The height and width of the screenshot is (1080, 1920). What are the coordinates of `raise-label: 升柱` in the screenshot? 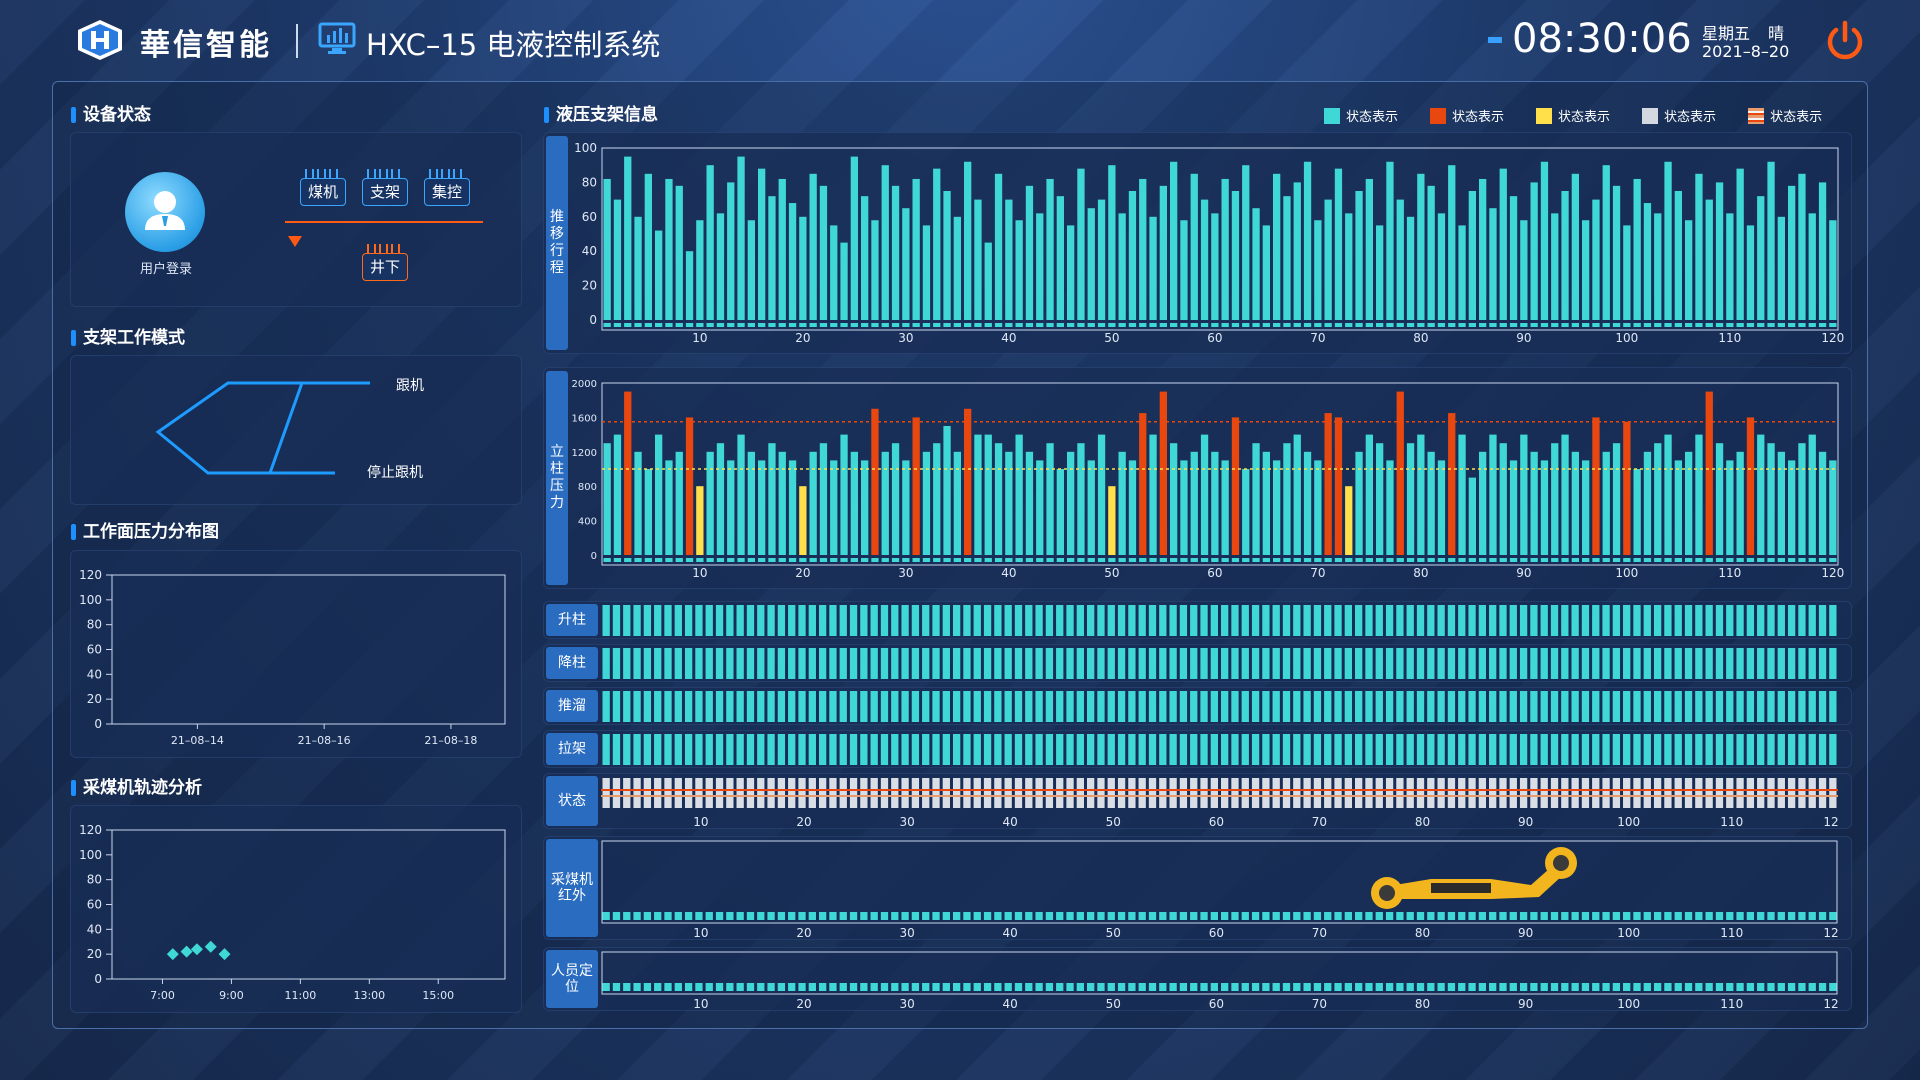 It's located at (572, 620).